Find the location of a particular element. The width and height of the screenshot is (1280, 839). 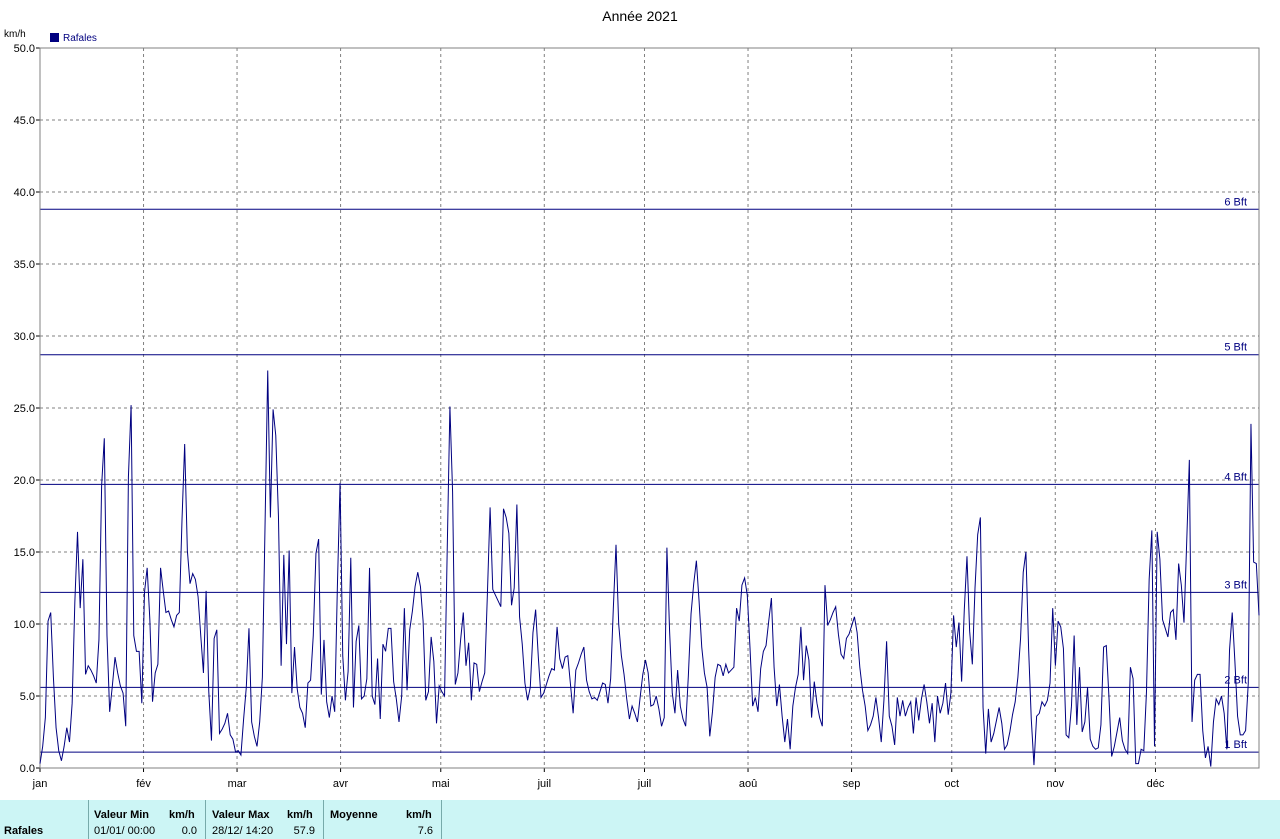

x-tick-label: jan is located at coordinates (40, 784).